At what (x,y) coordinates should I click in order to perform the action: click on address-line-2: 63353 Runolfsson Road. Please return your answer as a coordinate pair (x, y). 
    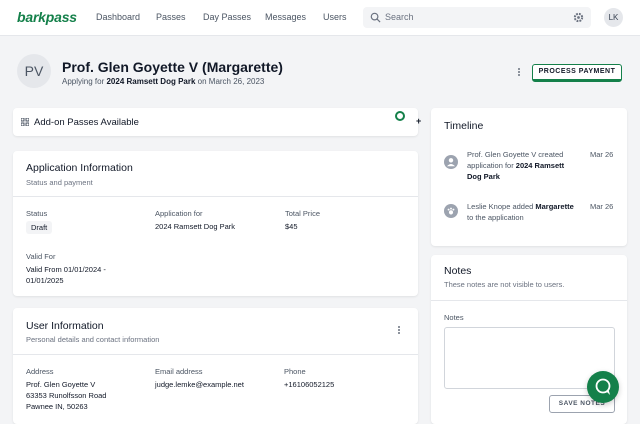
    Looking at the image, I should click on (66, 395).